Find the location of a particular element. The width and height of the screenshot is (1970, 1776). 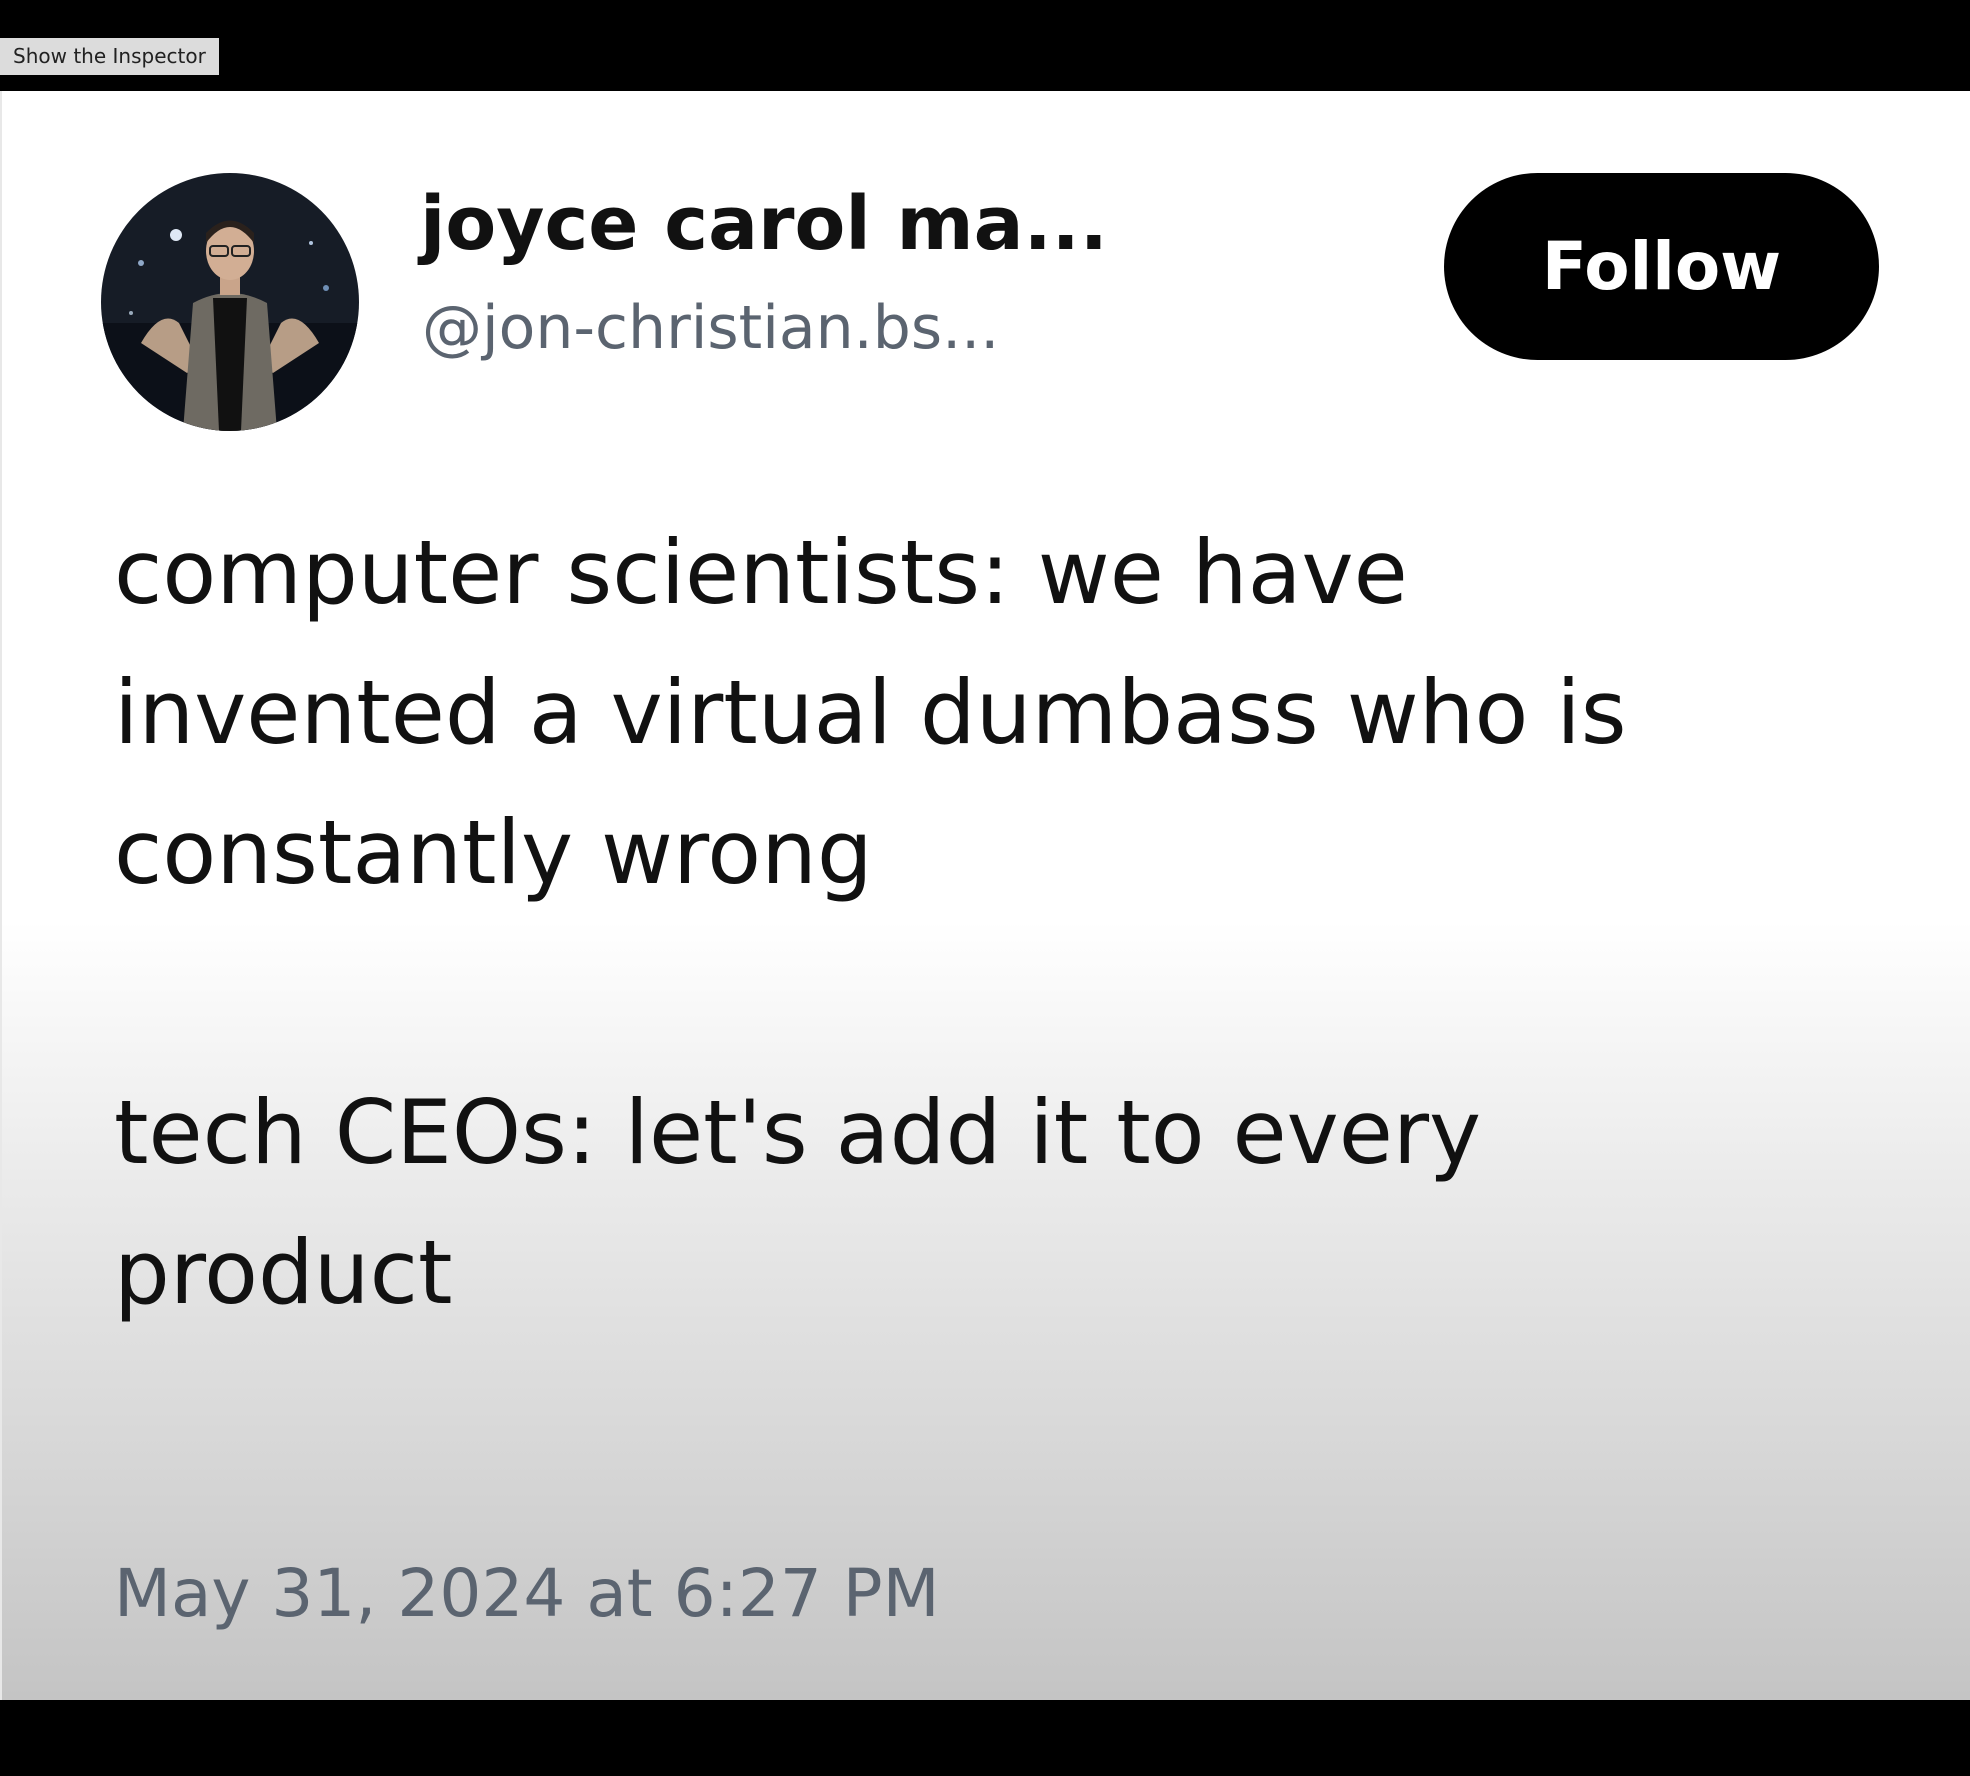

avatar is located at coordinates (230, 302).